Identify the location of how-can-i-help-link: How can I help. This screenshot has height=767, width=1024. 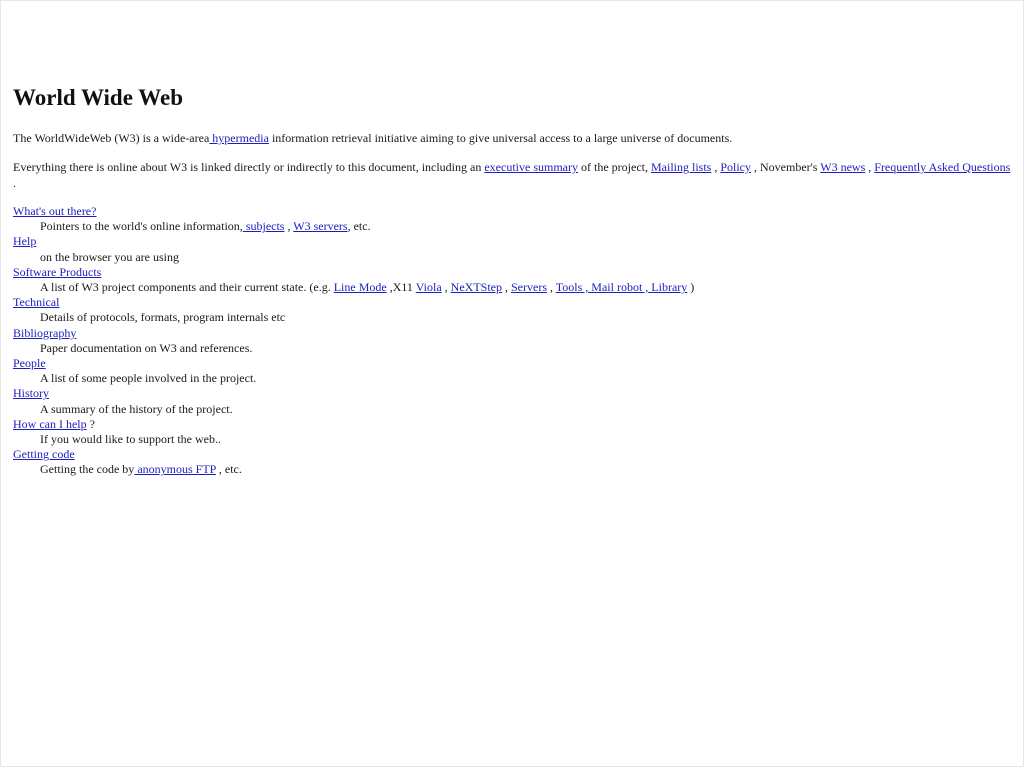
(50, 424).